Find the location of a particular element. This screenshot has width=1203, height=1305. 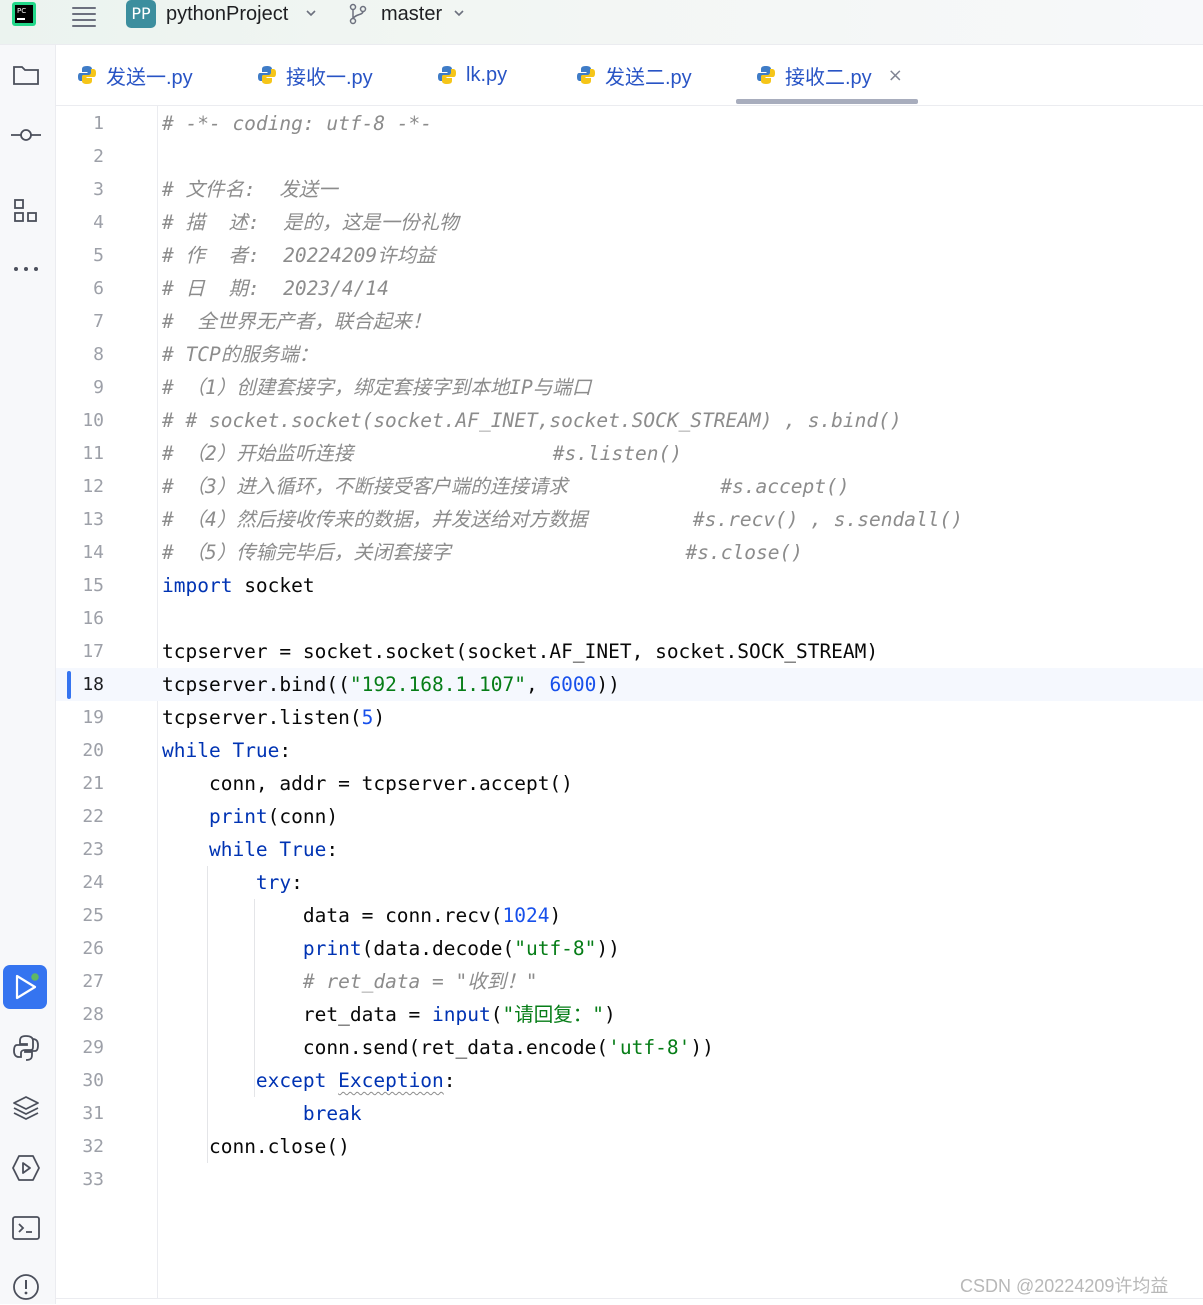

active-tab-indicator is located at coordinates (827, 101).